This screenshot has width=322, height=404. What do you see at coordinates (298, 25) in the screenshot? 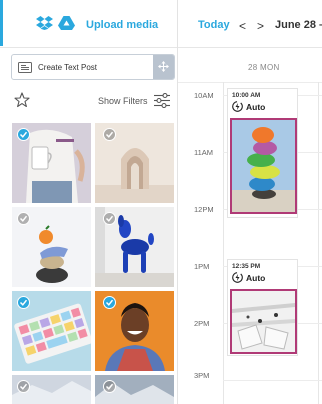
I see `date-range-label: June 28 –` at bounding box center [298, 25].